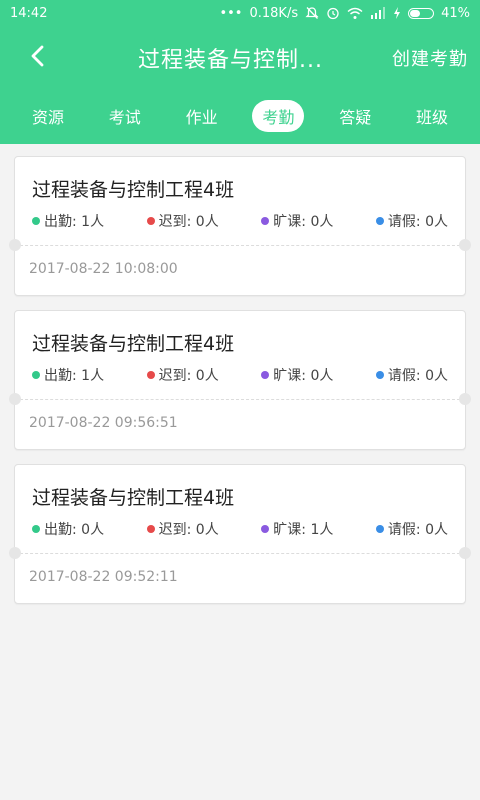 The width and height of the screenshot is (480, 800). I want to click on tab-exams: 考试, so click(125, 116).